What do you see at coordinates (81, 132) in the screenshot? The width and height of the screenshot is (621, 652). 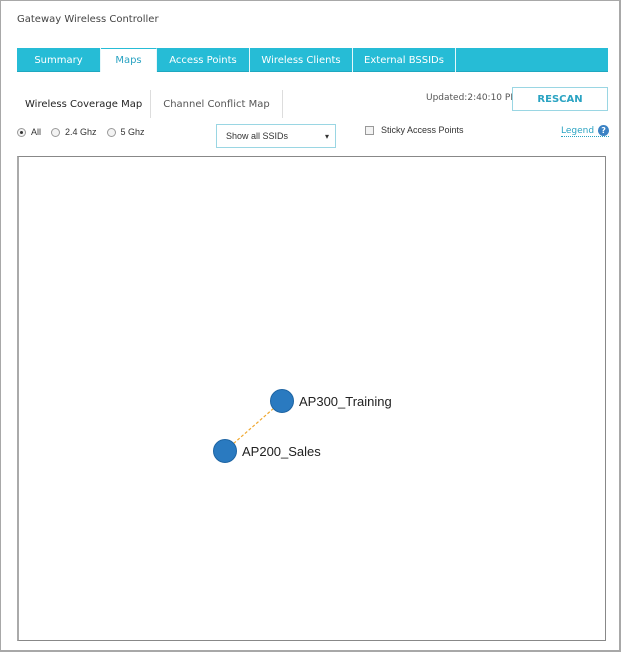 I see `radio-label: 2.4 Ghz` at bounding box center [81, 132].